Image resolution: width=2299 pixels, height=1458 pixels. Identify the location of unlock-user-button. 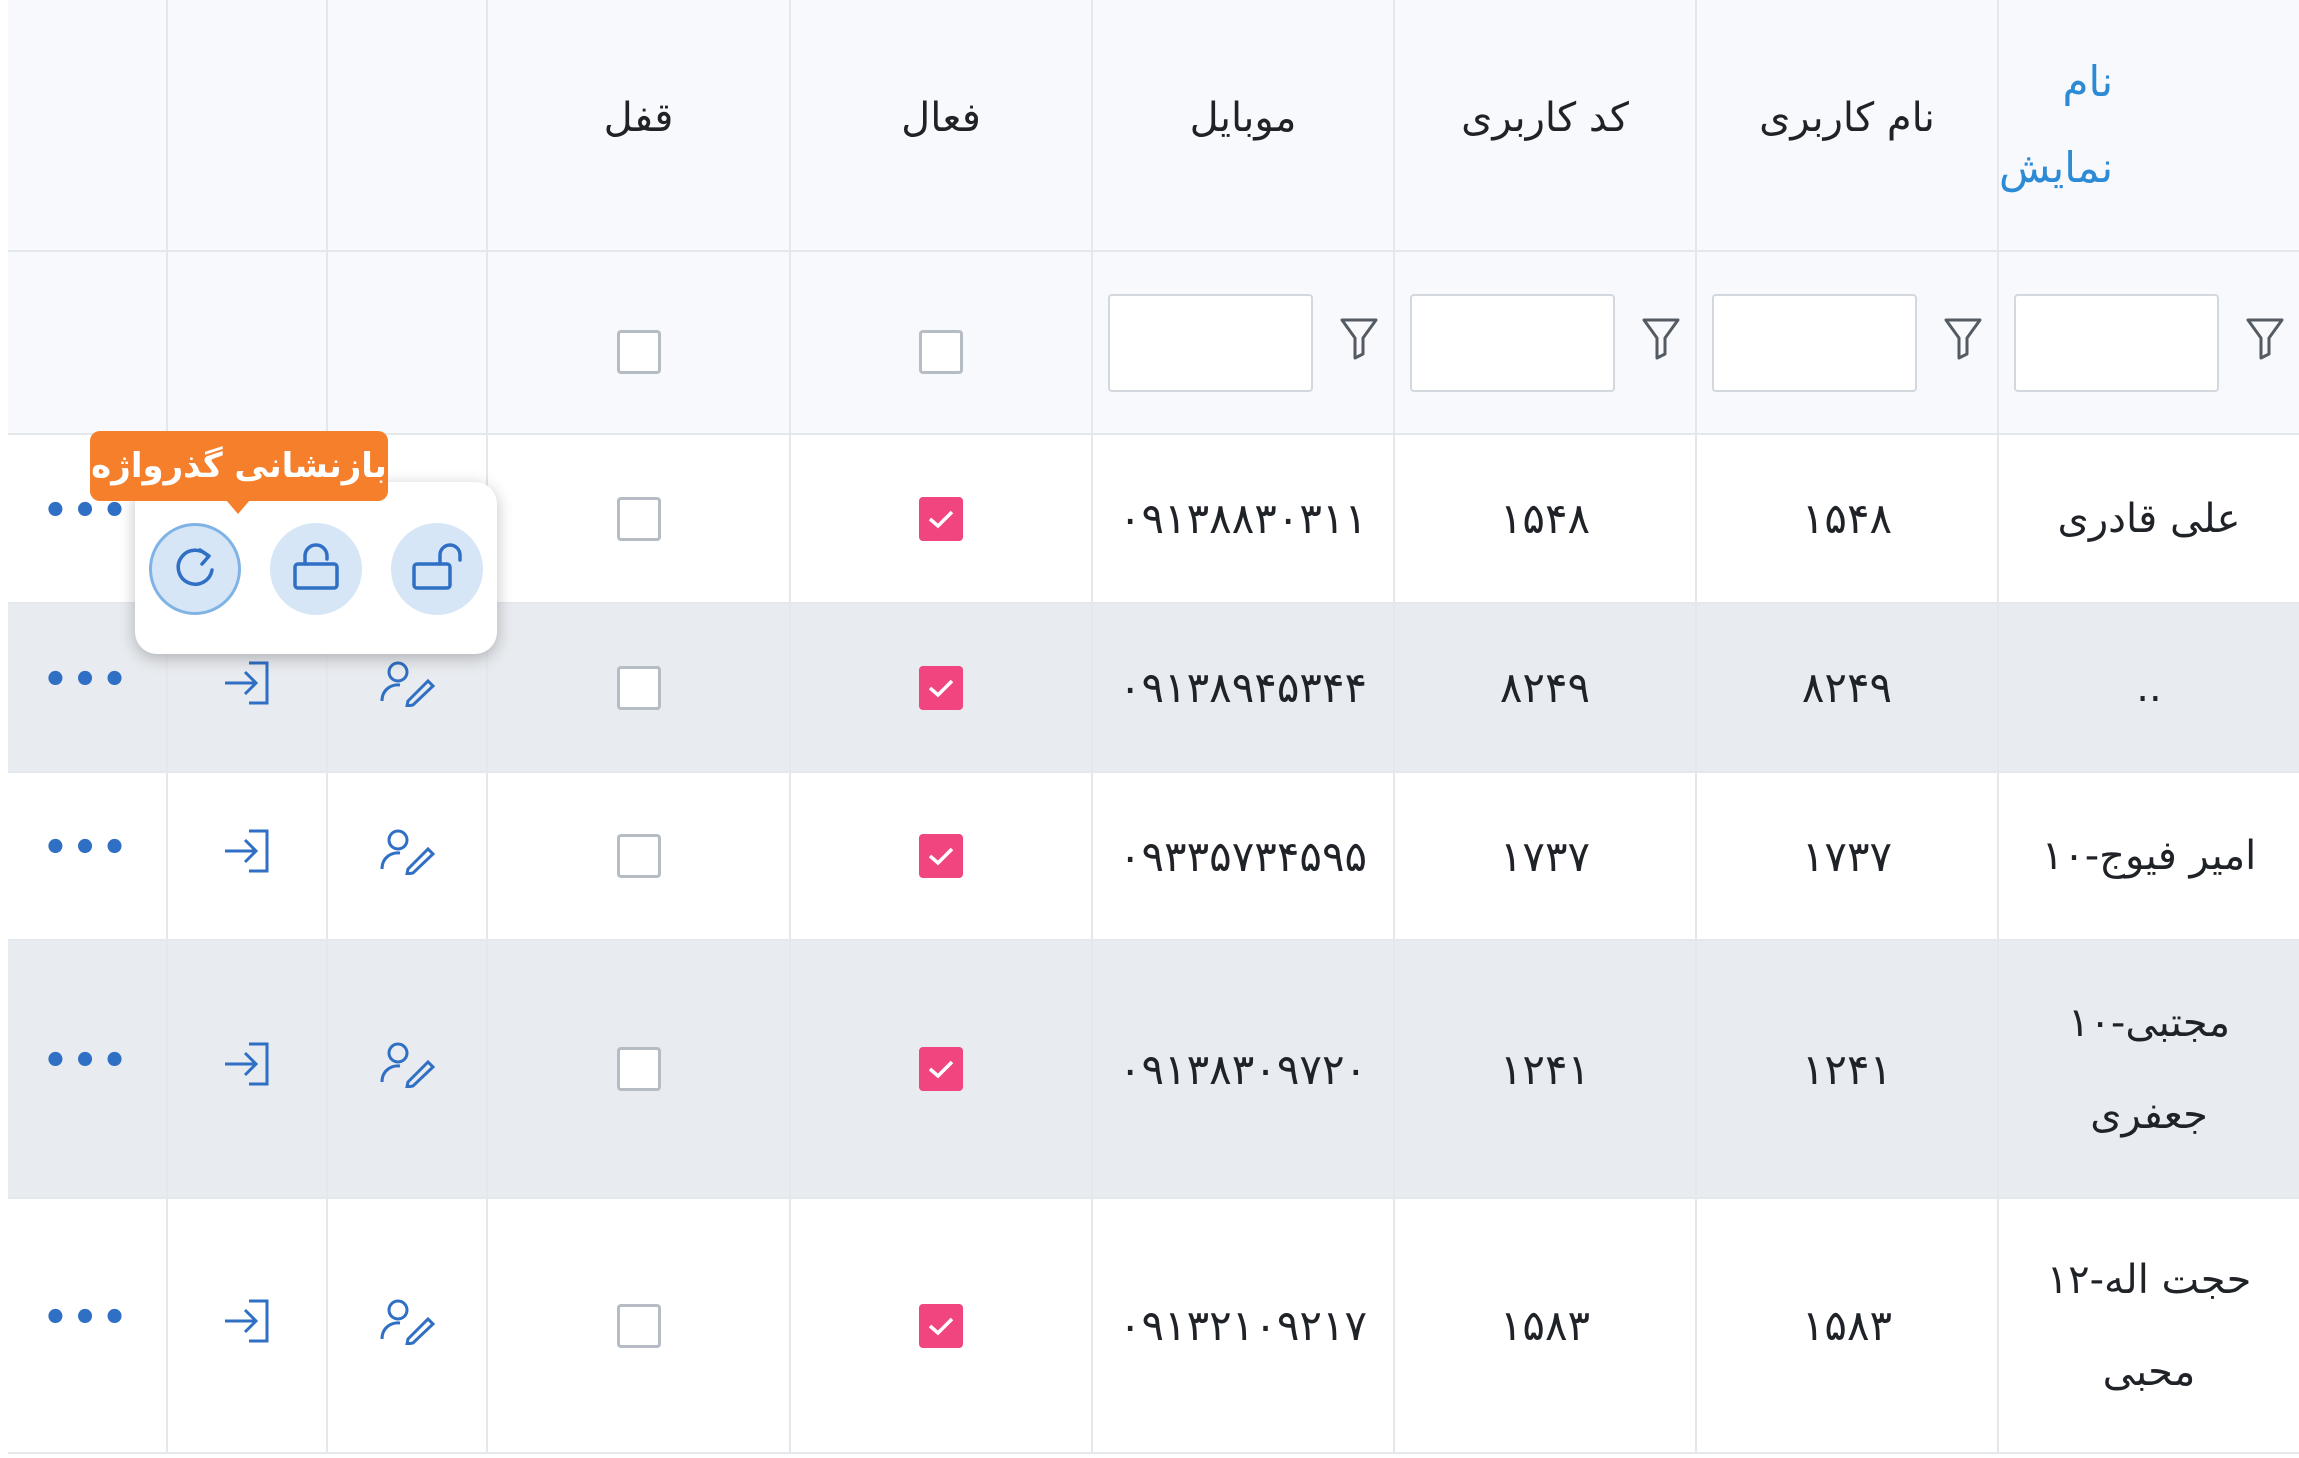
(437, 569).